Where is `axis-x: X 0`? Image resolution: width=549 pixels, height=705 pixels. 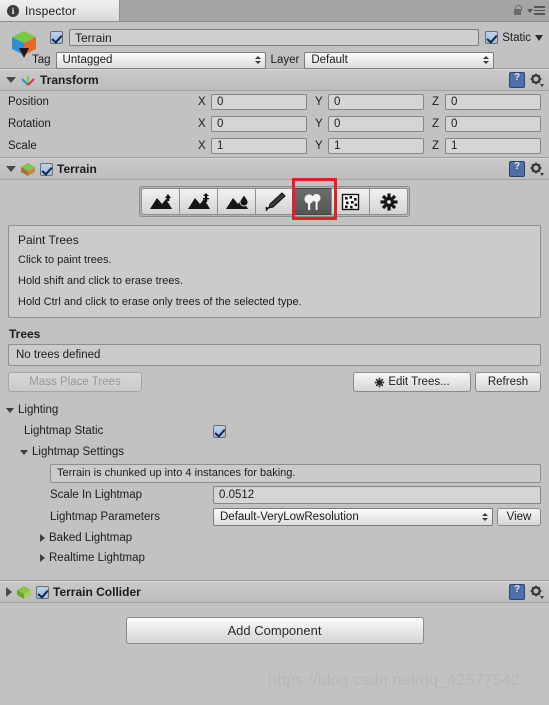
axis-x: X 0 is located at coordinates (252, 102).